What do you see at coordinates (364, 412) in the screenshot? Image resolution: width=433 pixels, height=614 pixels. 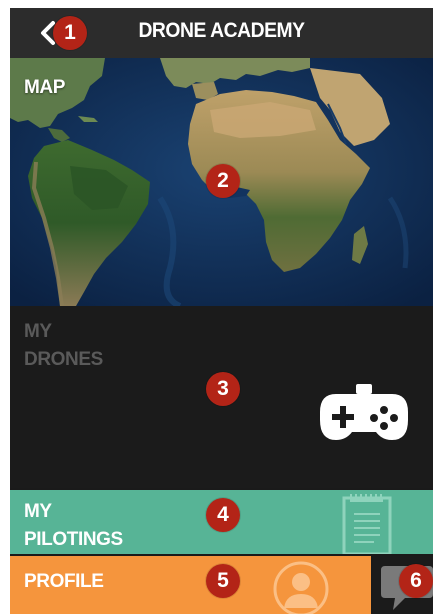 I see `gamepad-icon` at bounding box center [364, 412].